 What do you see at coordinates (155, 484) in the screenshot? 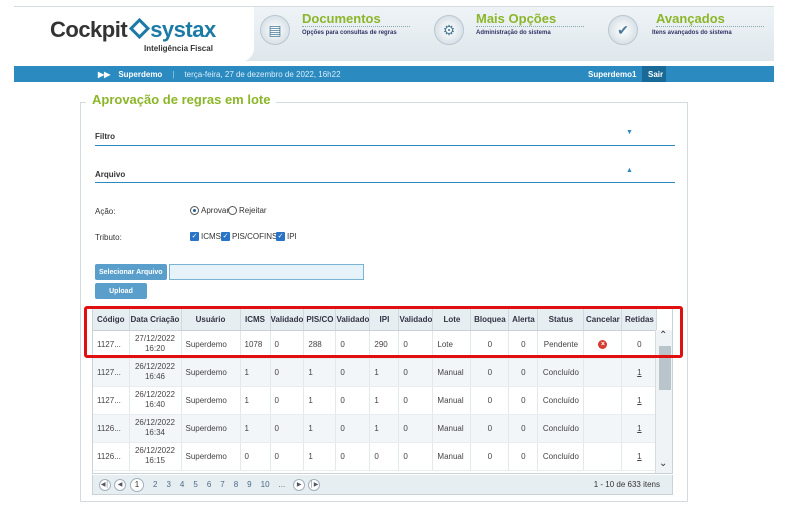
I see `page-link: 2` at bounding box center [155, 484].